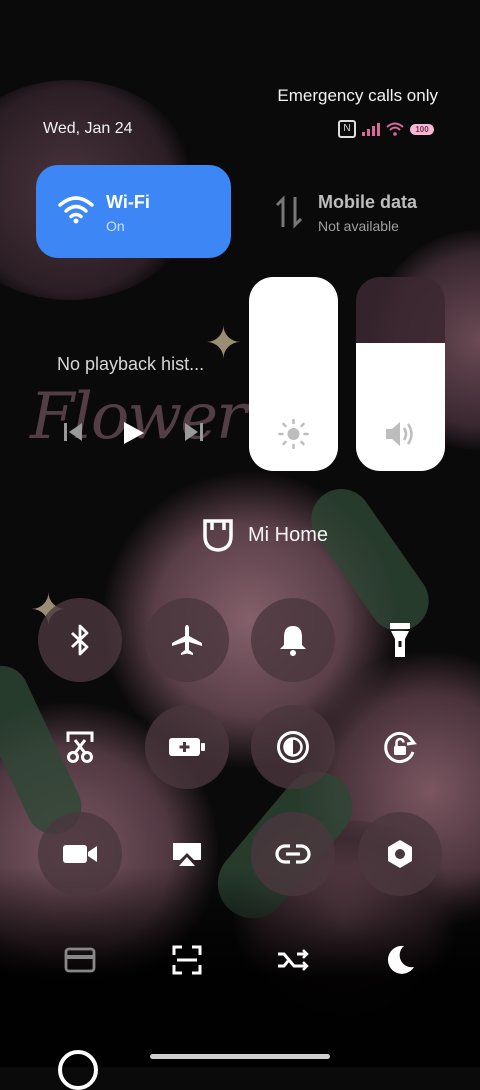 The image size is (480, 1090). I want to click on night-mode-toggle, so click(400, 960).